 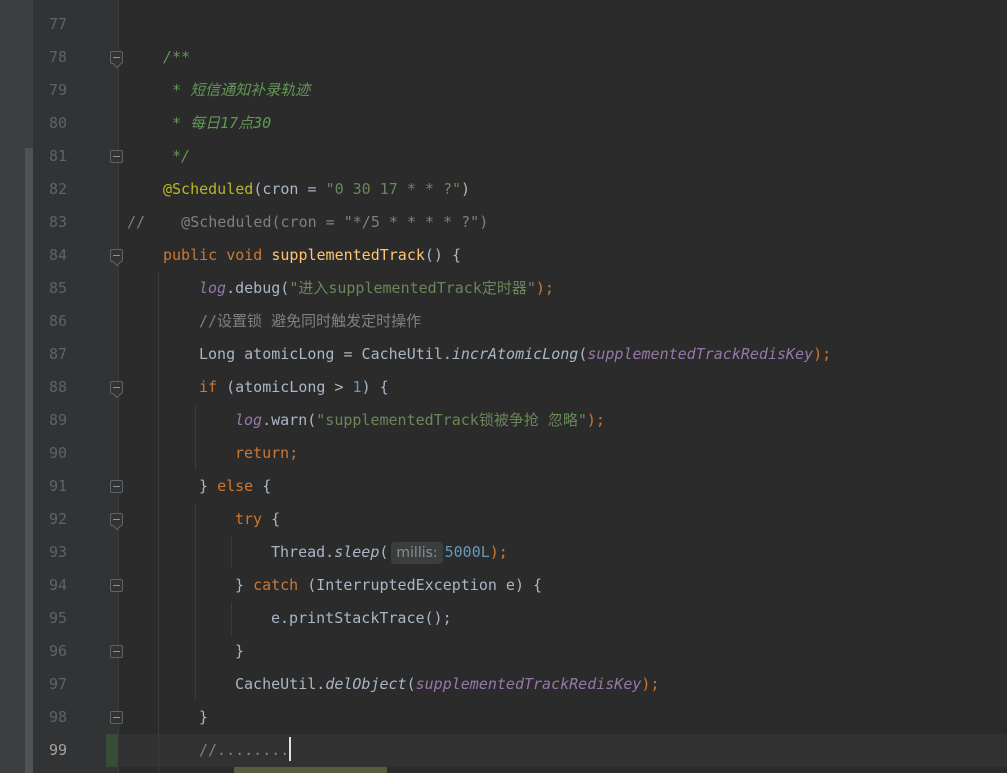 What do you see at coordinates (57, 552) in the screenshot?
I see `line-number: 93` at bounding box center [57, 552].